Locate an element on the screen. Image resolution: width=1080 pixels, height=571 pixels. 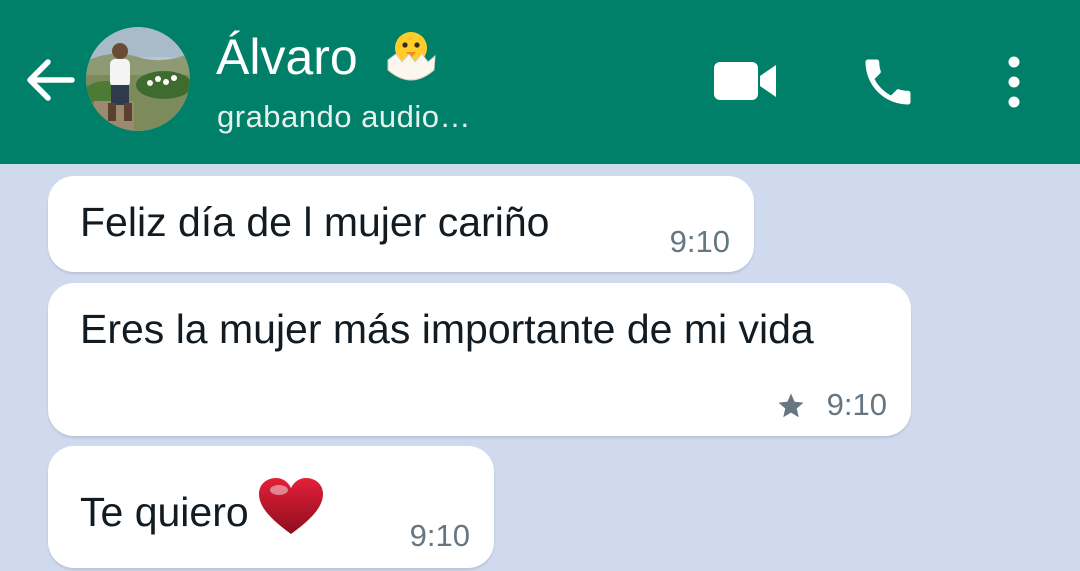
message-bubble: Te quiero 9:10 is located at coordinates (271, 507).